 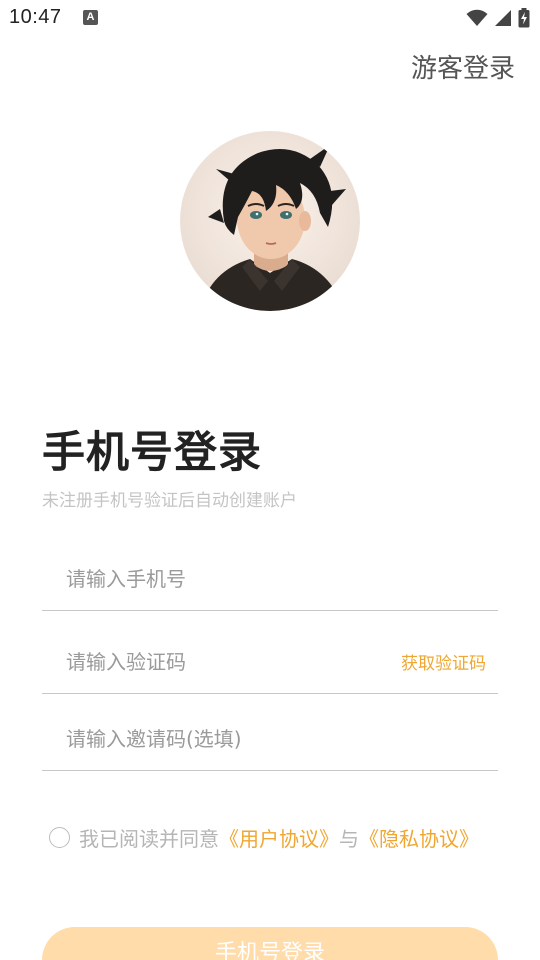 What do you see at coordinates (149, 839) in the screenshot?
I see `agreement-prefix: 我已阅读并同意` at bounding box center [149, 839].